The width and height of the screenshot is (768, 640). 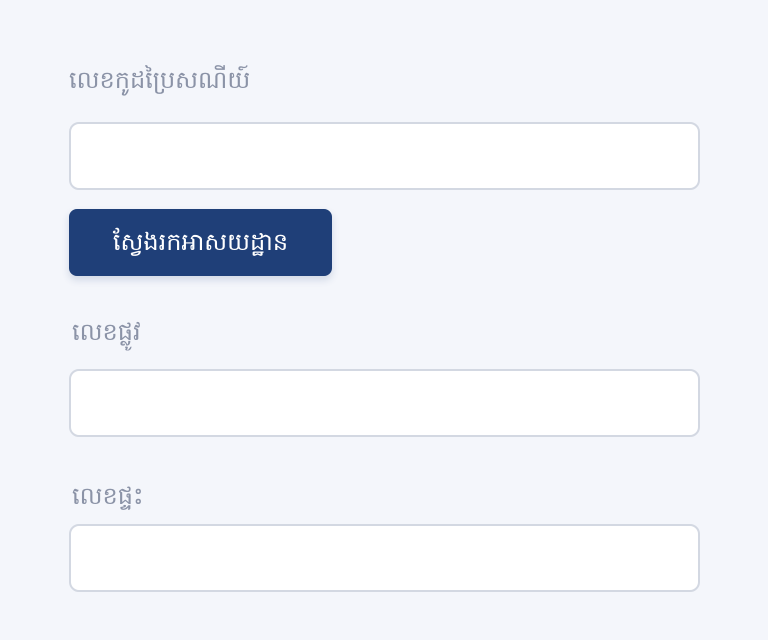 I want to click on find-address-button: ស្វែងរកអាសយដ្ឋាន, so click(x=200, y=242).